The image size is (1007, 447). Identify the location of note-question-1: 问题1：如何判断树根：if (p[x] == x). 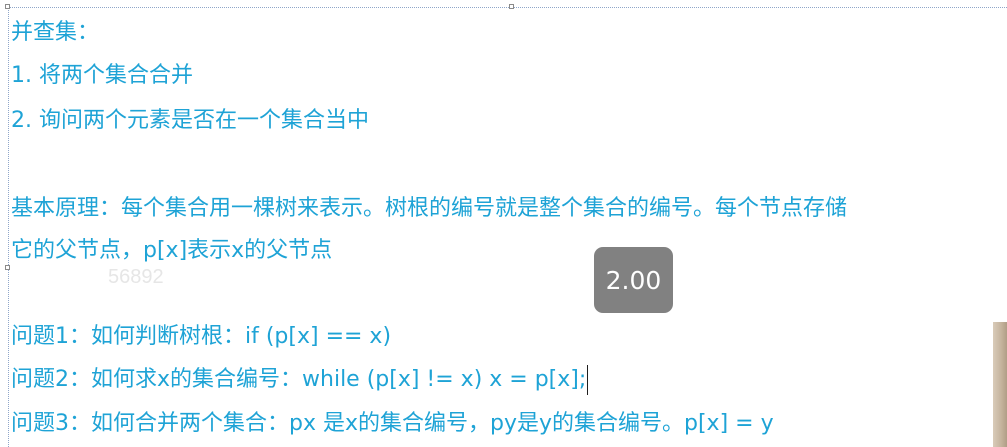
(201, 336).